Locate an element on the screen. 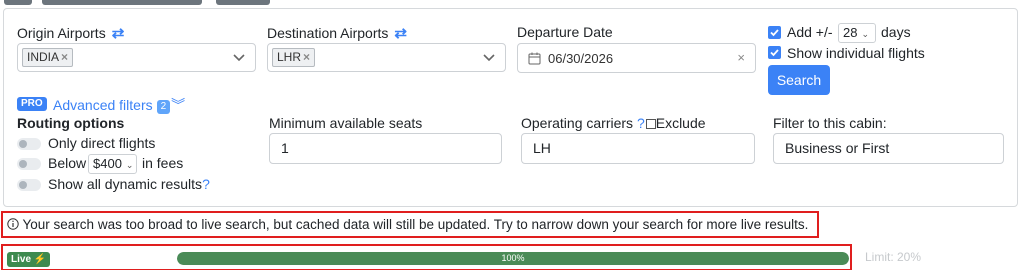 The width and height of the screenshot is (1024, 270). pro-badge: PRO is located at coordinates (32, 104).